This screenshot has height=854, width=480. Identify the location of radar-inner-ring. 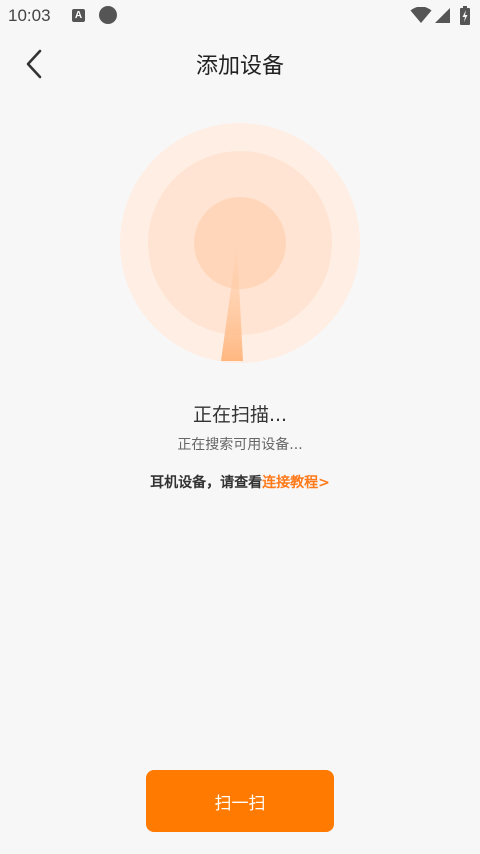
(240, 243).